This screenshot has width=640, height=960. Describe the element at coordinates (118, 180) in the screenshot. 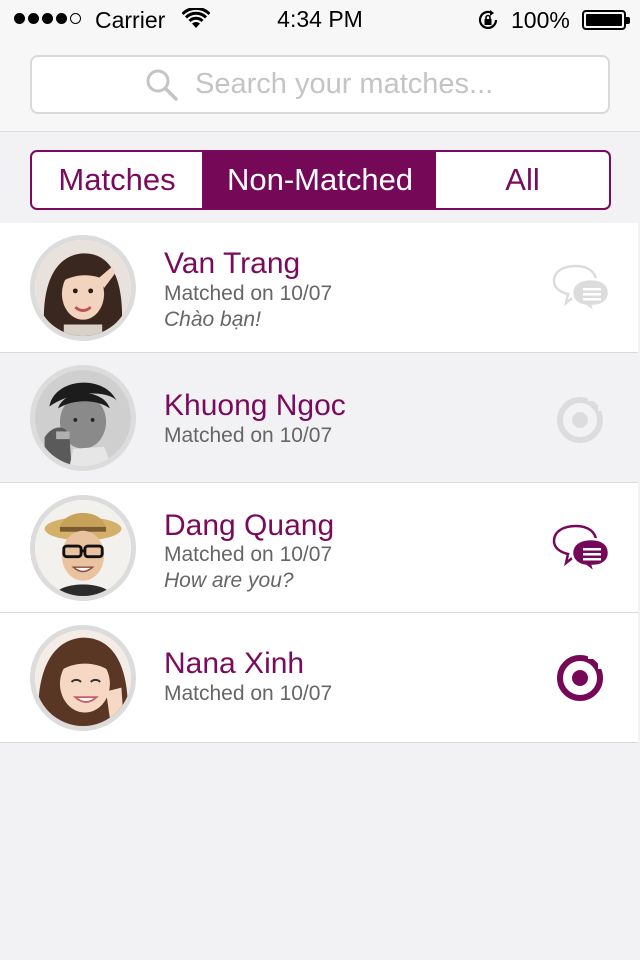

I see `tab-matches: Matches` at that location.